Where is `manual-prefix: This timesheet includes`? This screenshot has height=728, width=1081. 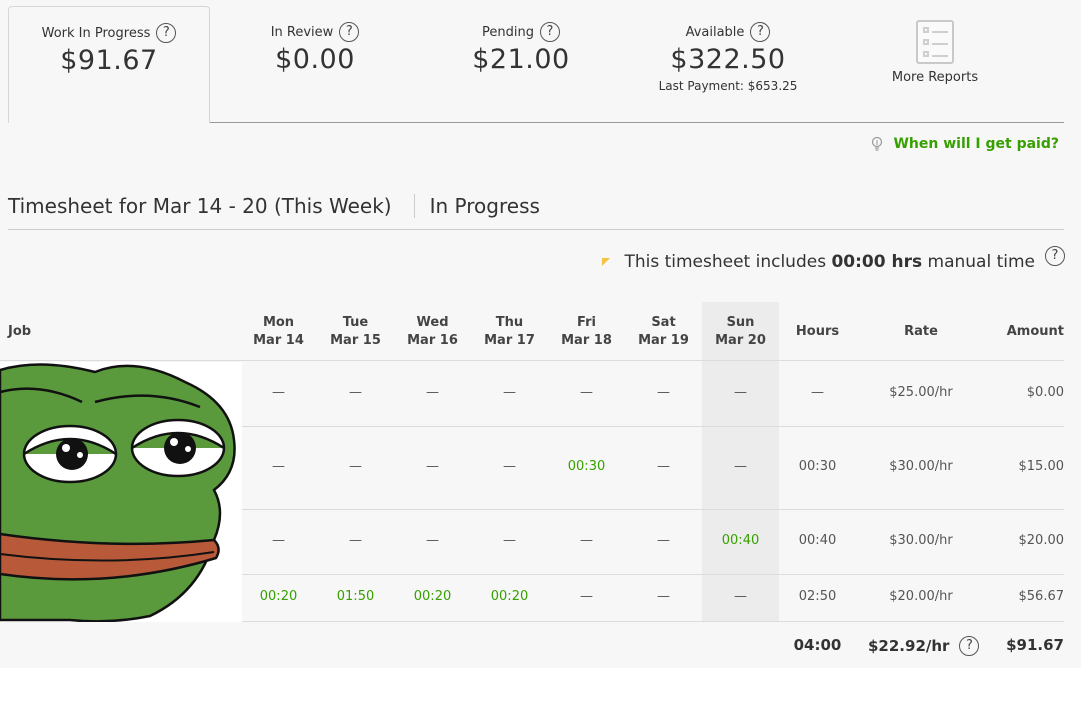 manual-prefix: This timesheet includes is located at coordinates (725, 262).